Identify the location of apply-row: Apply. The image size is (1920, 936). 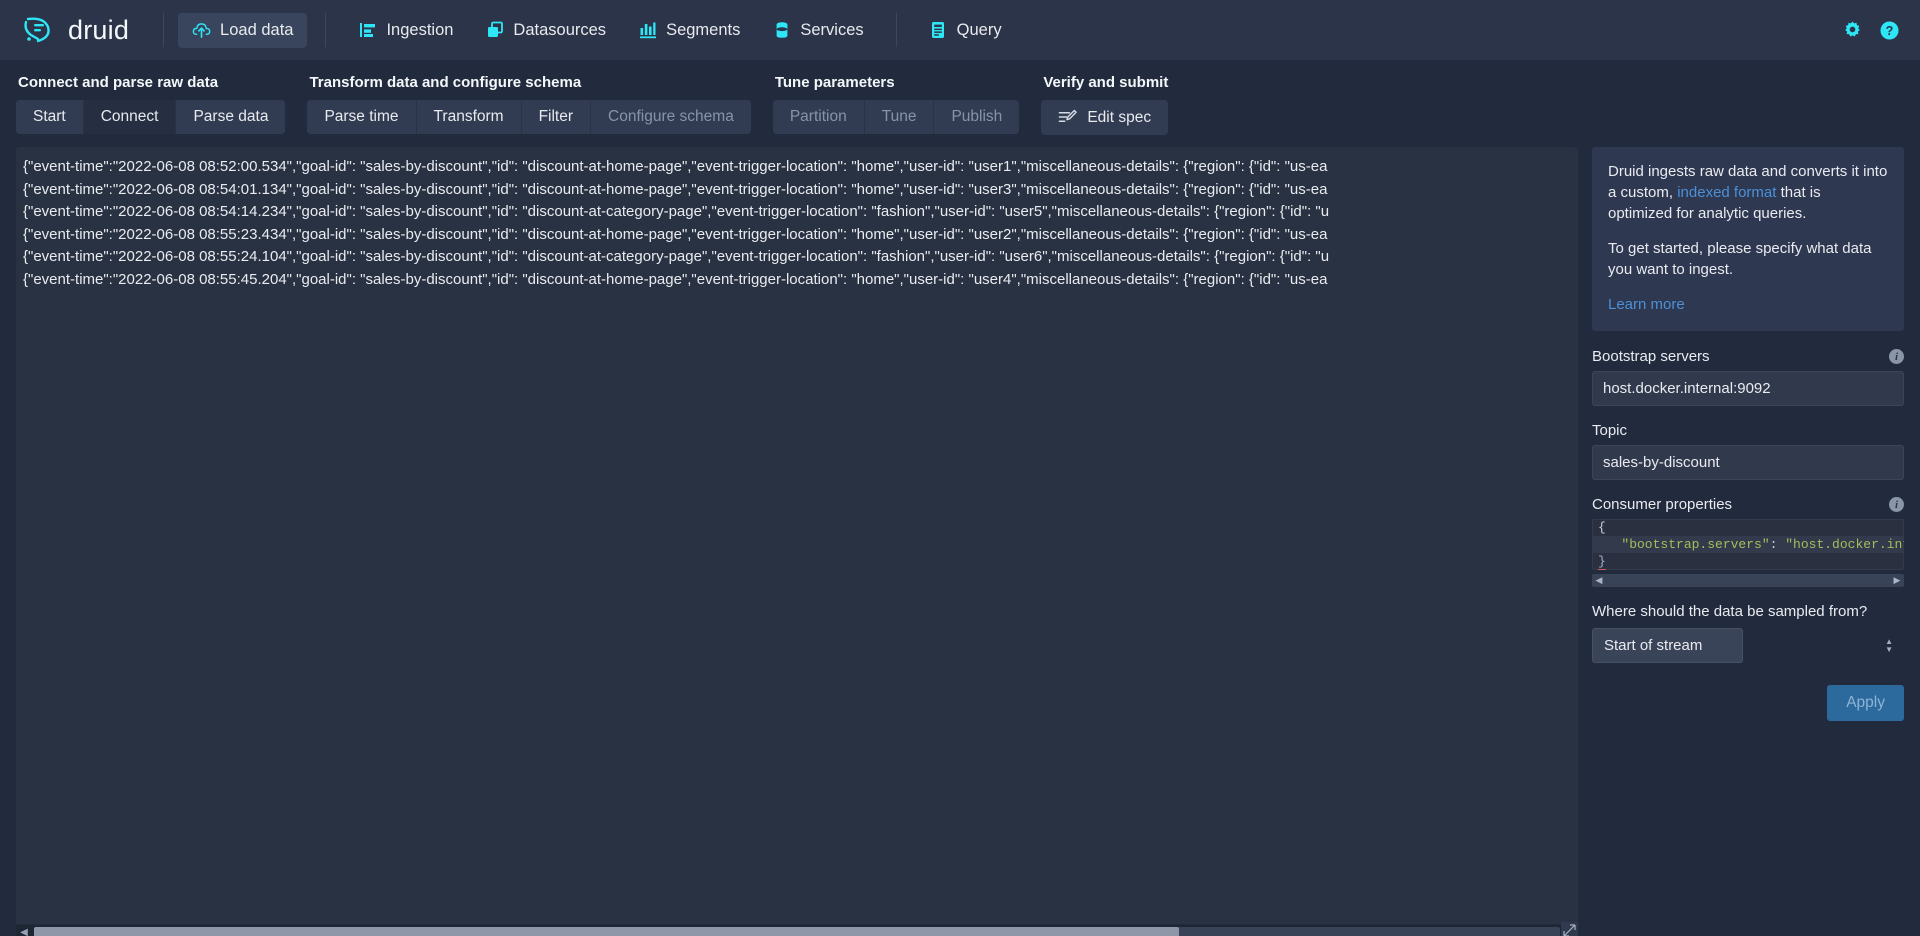
(1748, 703).